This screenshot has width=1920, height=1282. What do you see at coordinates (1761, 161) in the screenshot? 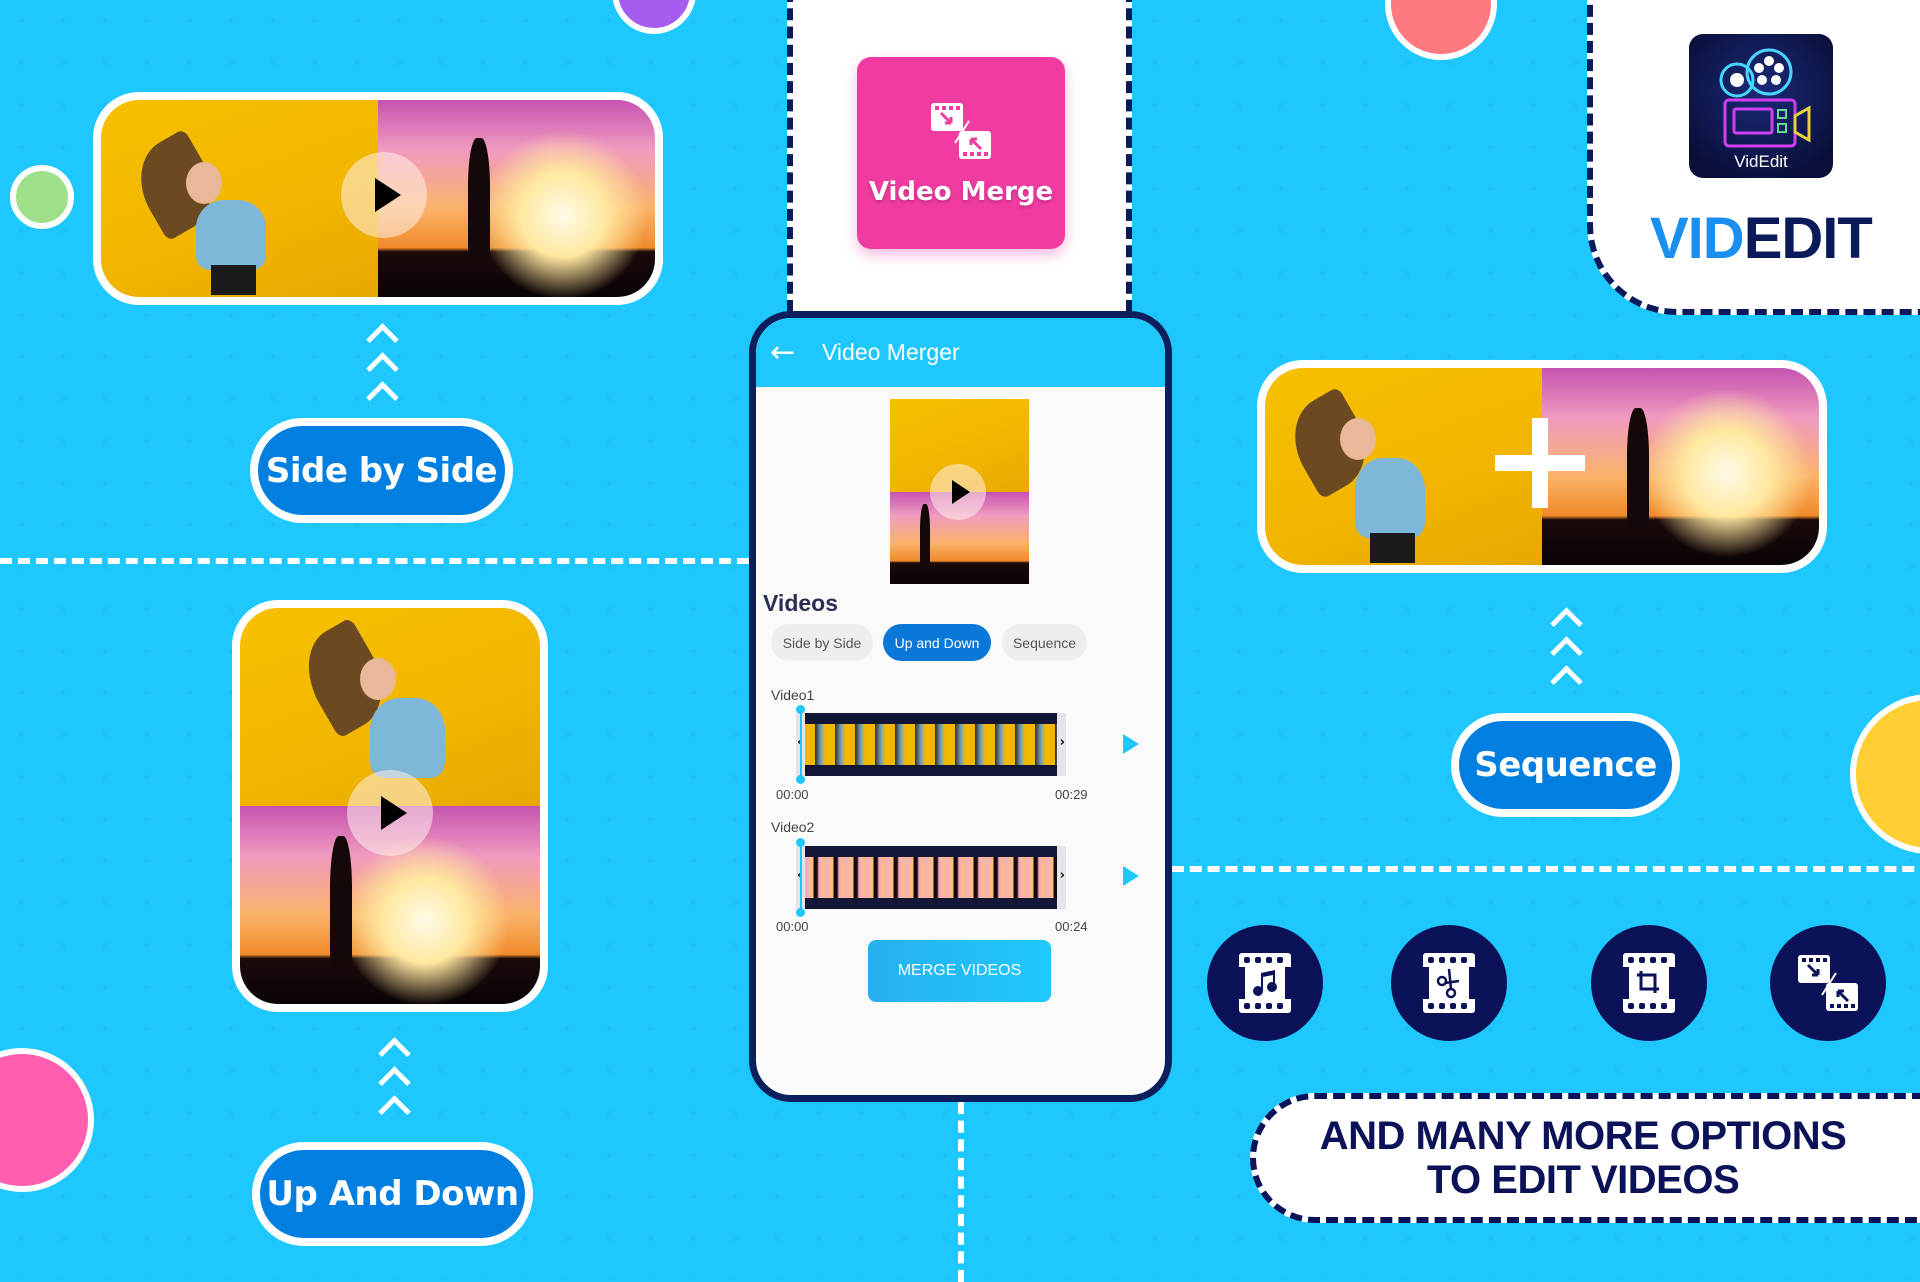
I see `logo-caption: VidEdit` at bounding box center [1761, 161].